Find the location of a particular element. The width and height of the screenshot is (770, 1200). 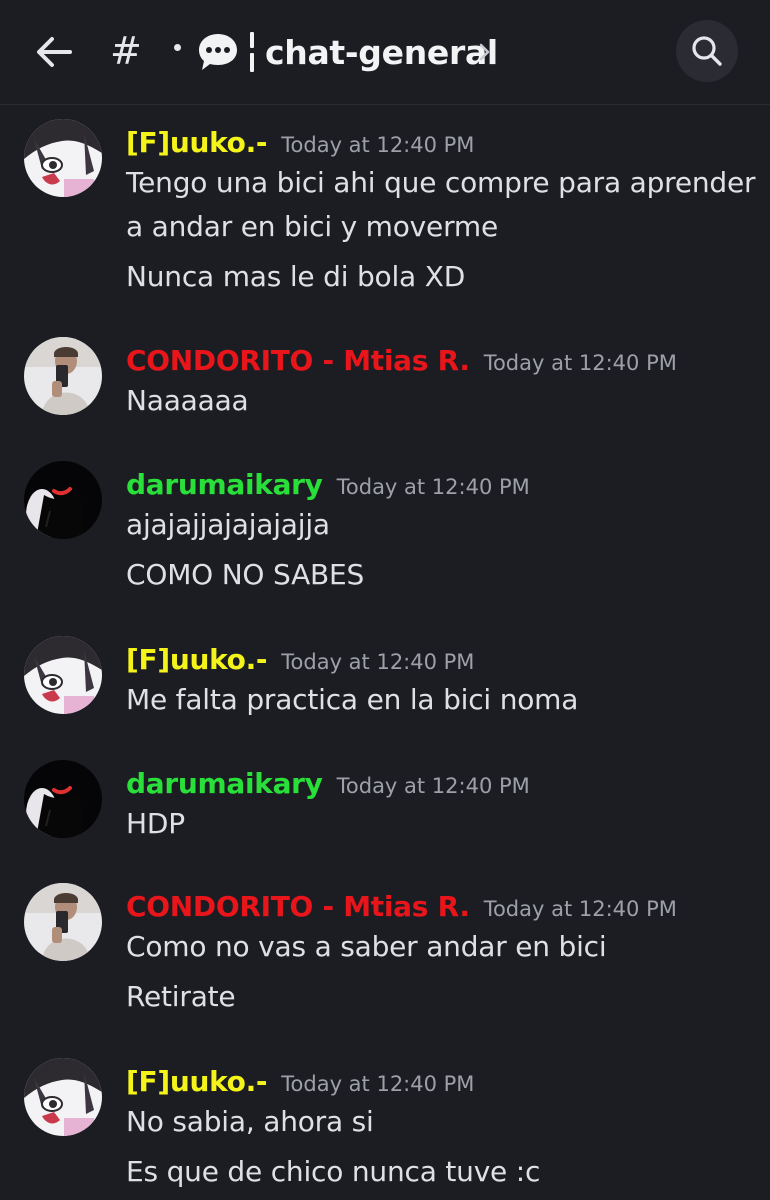

channel-header: # chat-general is located at coordinates (385, 52).